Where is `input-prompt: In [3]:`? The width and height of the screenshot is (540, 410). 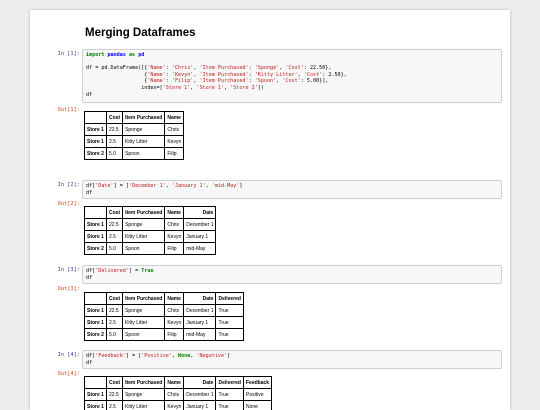 input-prompt: In [3]: is located at coordinates (56, 270).